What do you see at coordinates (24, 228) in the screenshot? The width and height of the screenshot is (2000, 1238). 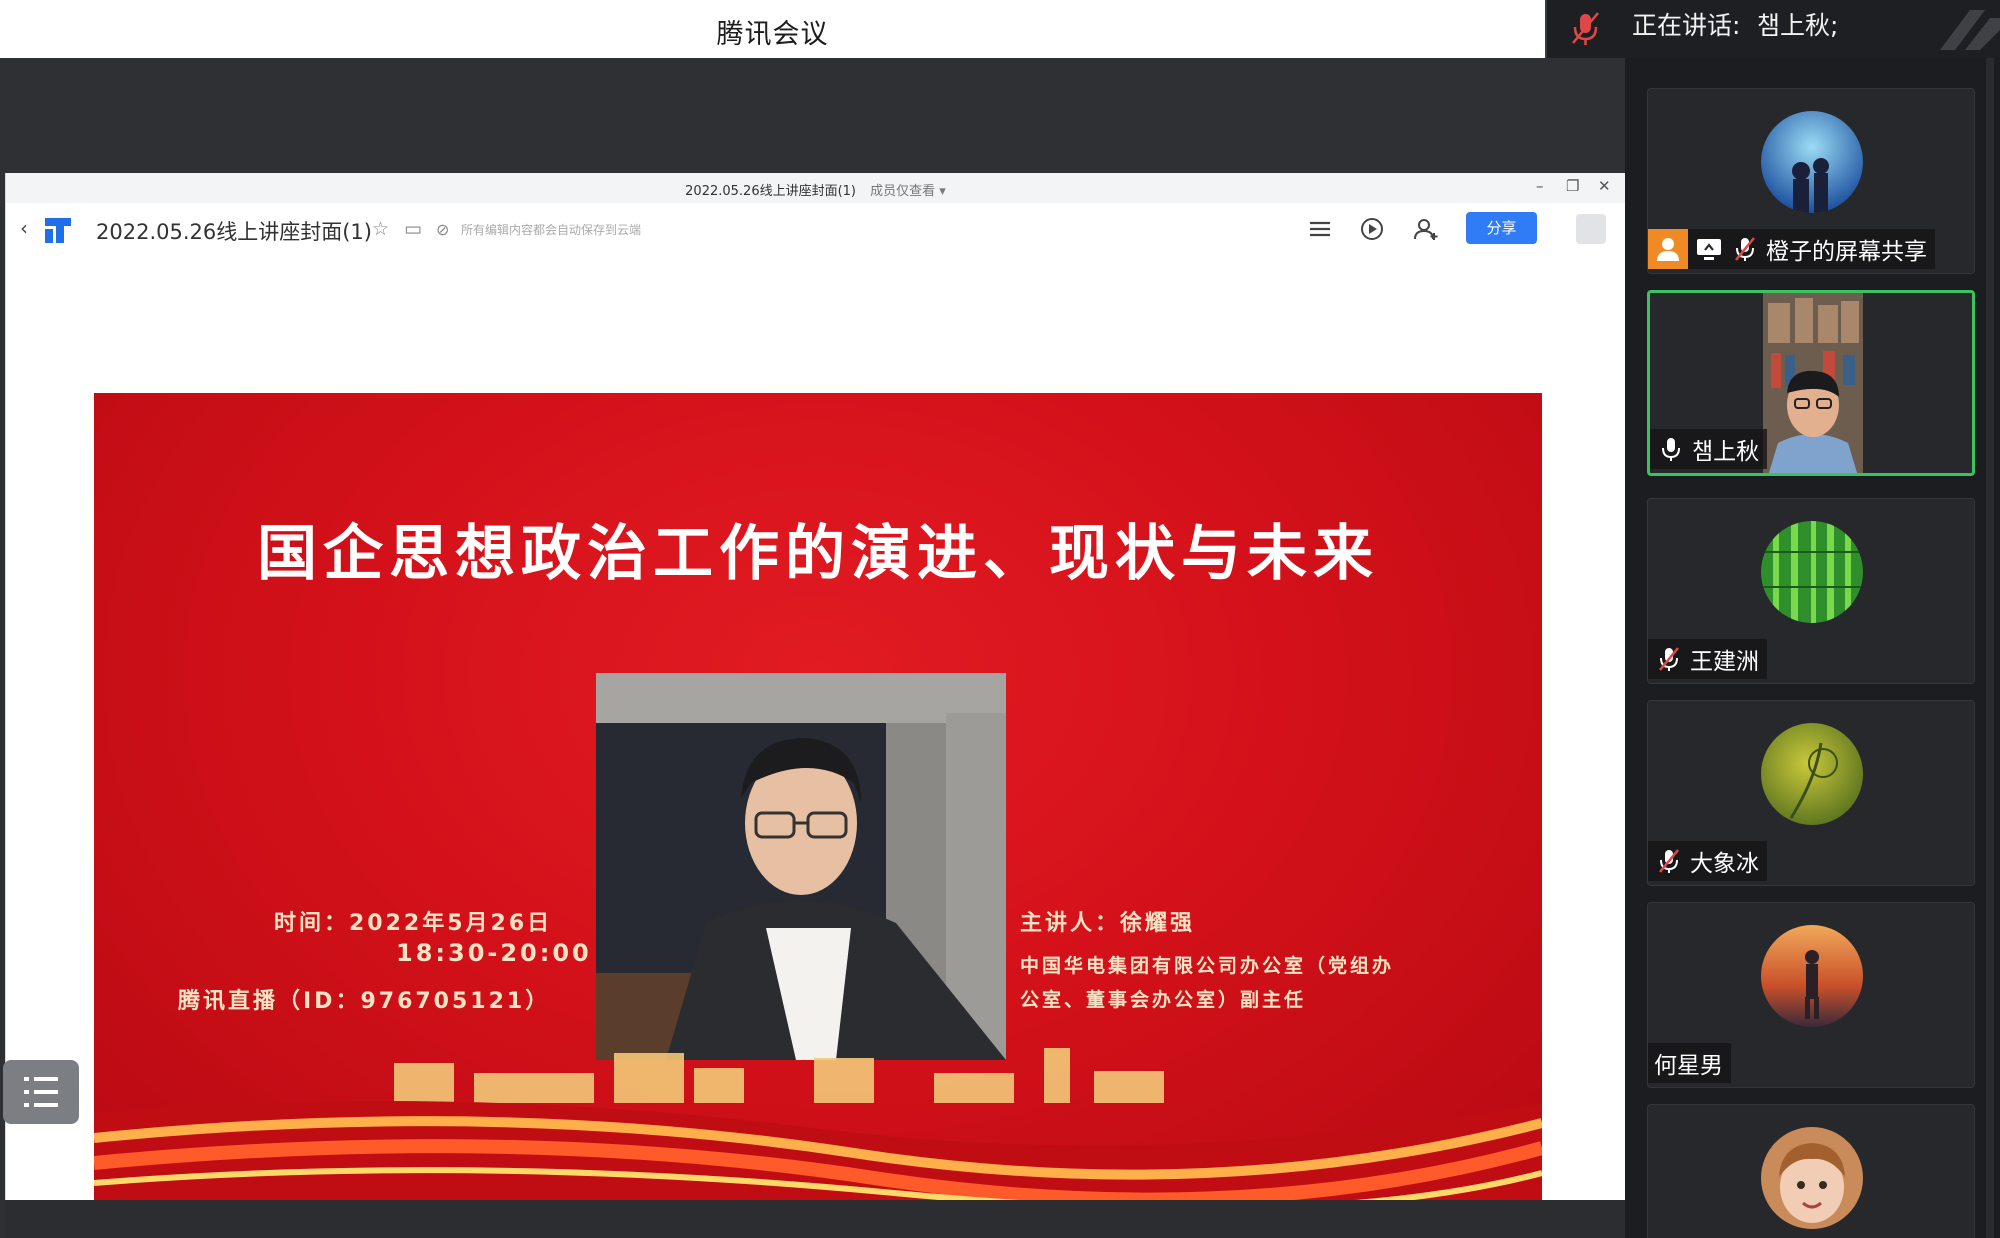 I see `back-chevron-icon: ‹` at bounding box center [24, 228].